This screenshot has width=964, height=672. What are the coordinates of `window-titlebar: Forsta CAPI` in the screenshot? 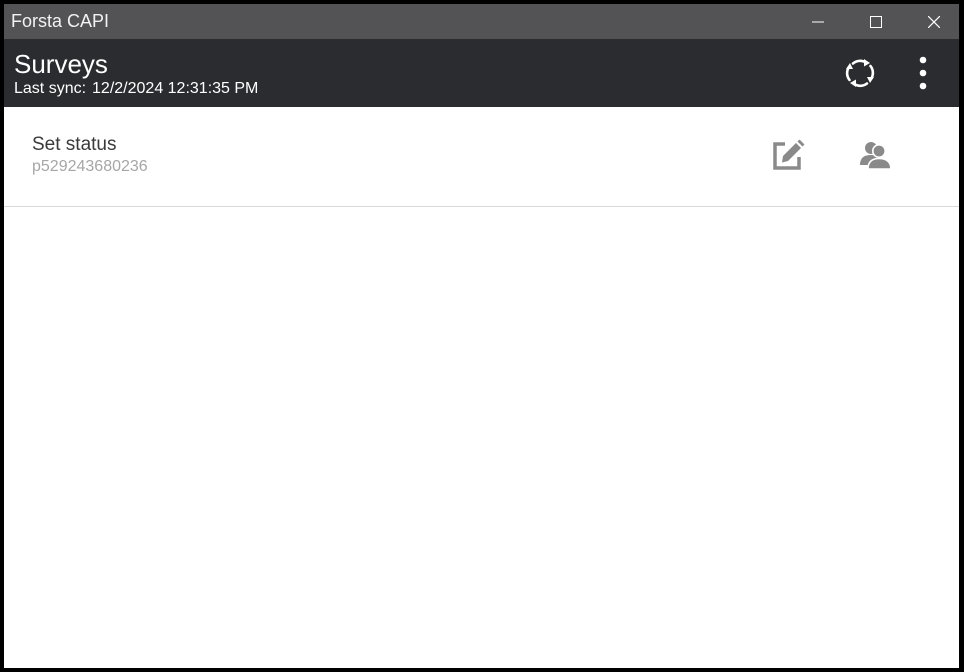 It's located at (481, 21).